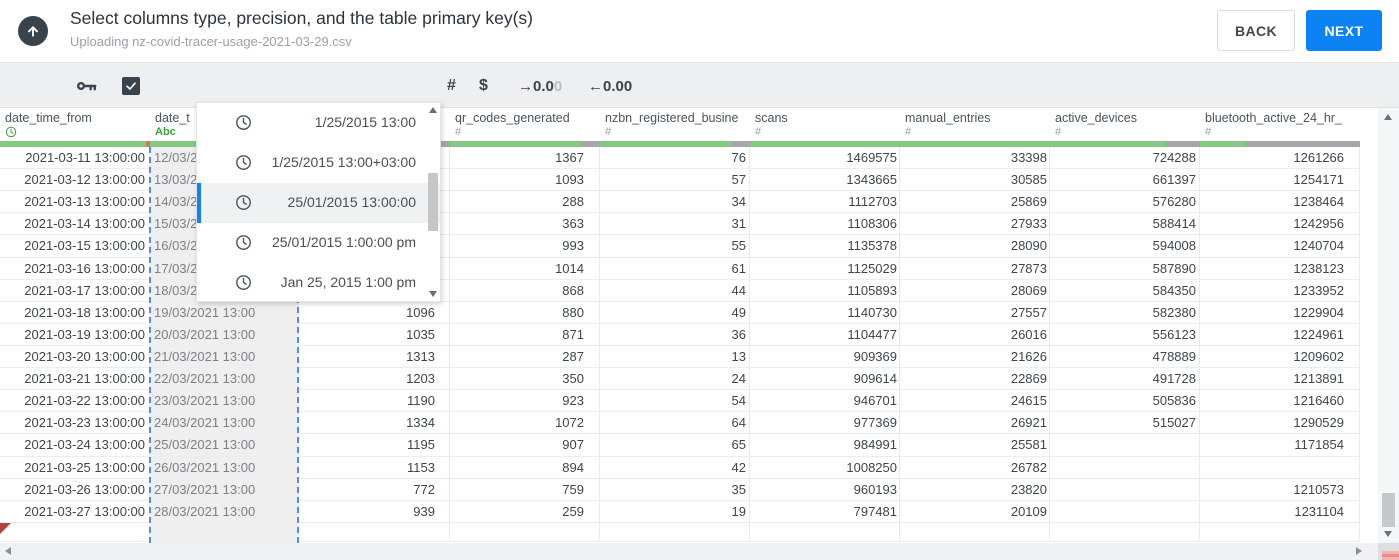  What do you see at coordinates (1125, 202) in the screenshot?
I see `cell: 576280` at bounding box center [1125, 202].